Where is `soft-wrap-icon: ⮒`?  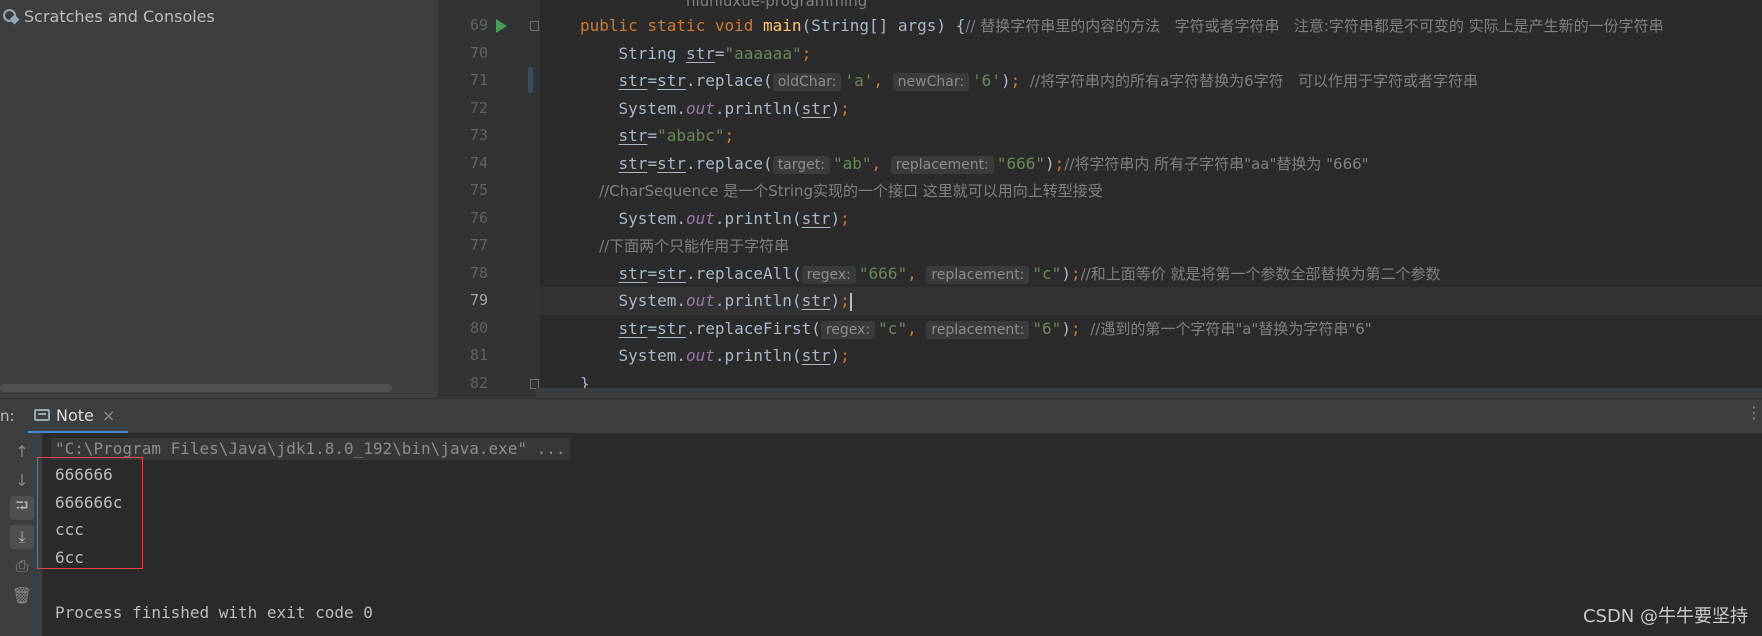
soft-wrap-icon: ⮒ is located at coordinates (22, 508).